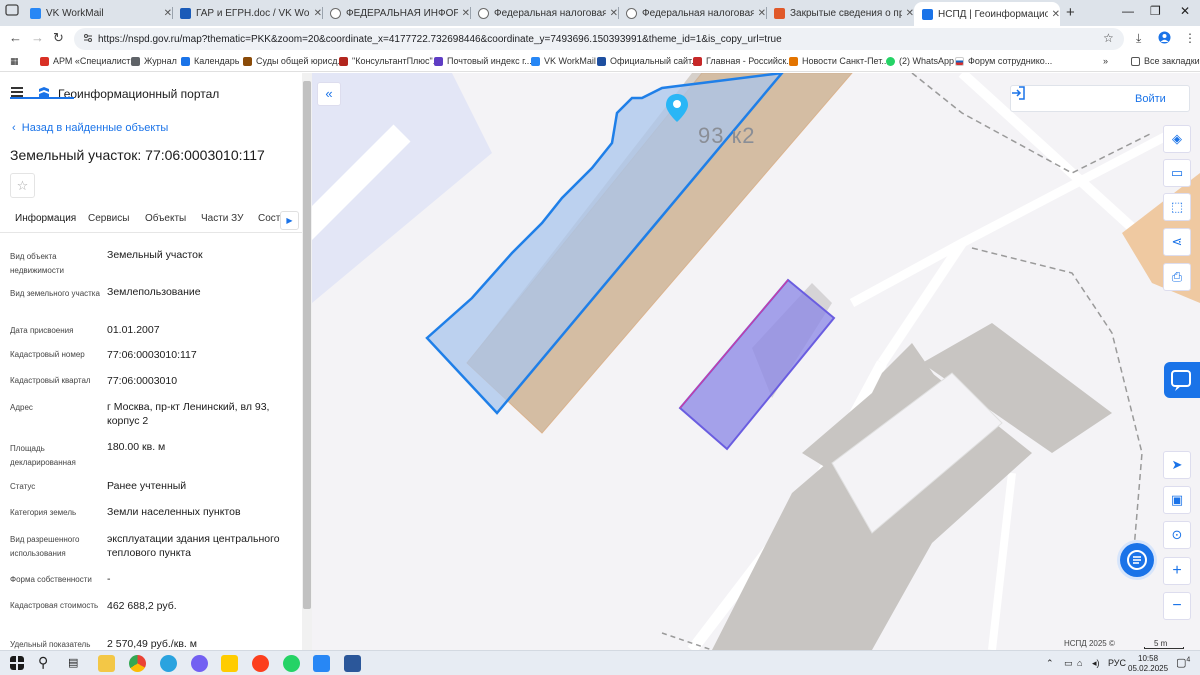 This screenshot has width=1200, height=675. What do you see at coordinates (329, 94) in the screenshot?
I see `collapse-panel-icon: «` at bounding box center [329, 94].